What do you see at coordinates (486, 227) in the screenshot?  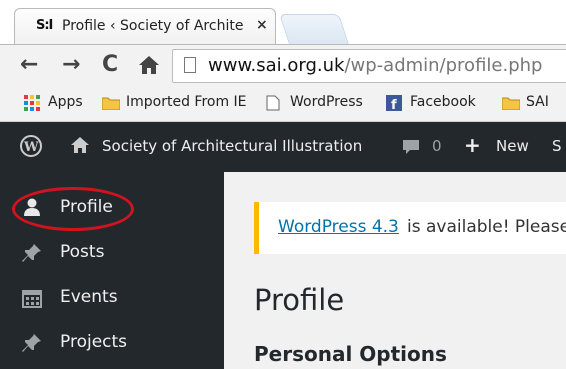 I see `update-notice-text: is available! Please` at bounding box center [486, 227].